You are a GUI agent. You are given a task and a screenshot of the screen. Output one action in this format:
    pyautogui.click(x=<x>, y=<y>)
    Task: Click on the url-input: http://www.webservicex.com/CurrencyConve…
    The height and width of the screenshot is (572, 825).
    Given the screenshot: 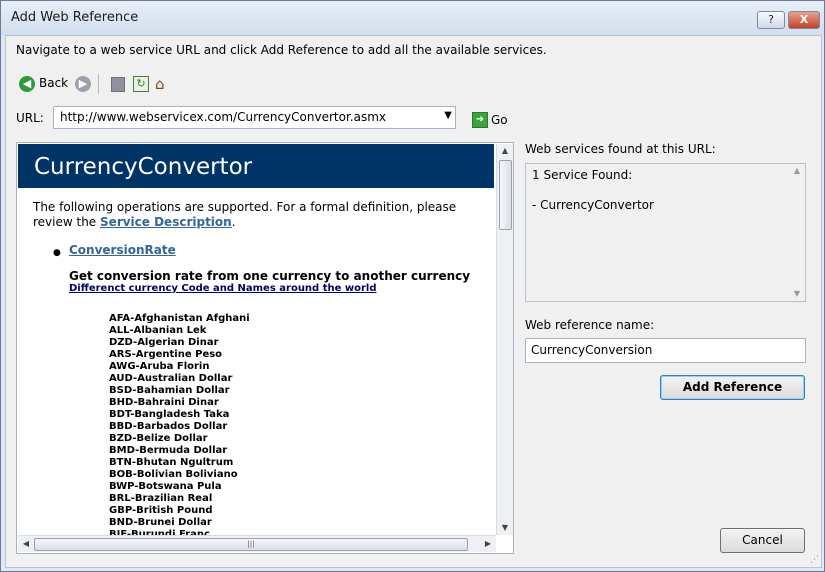 What is the action you would take?
    pyautogui.click(x=223, y=117)
    